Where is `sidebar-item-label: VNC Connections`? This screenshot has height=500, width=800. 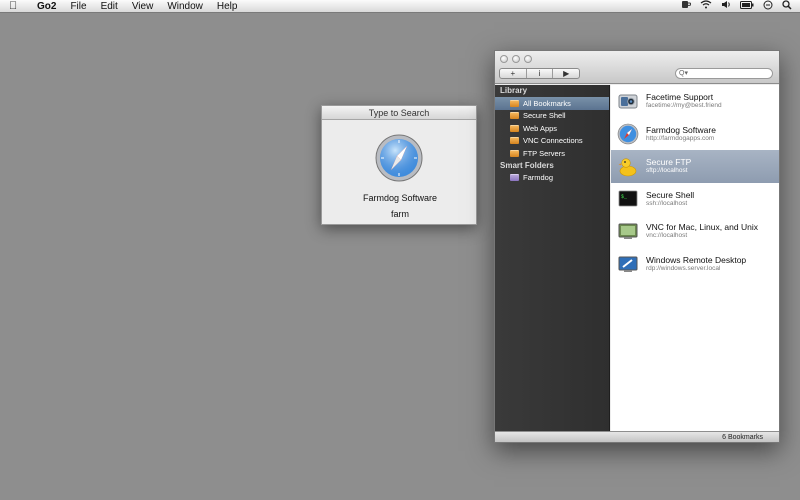 sidebar-item-label: VNC Connections is located at coordinates (553, 141).